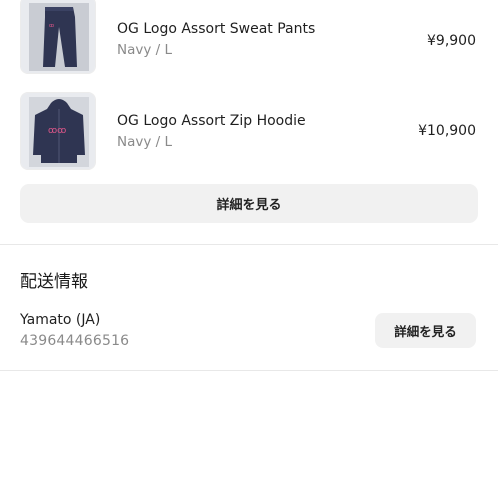 Image resolution: width=498 pixels, height=498 pixels. I want to click on shipping-section-title: 配送情報, so click(54, 282).